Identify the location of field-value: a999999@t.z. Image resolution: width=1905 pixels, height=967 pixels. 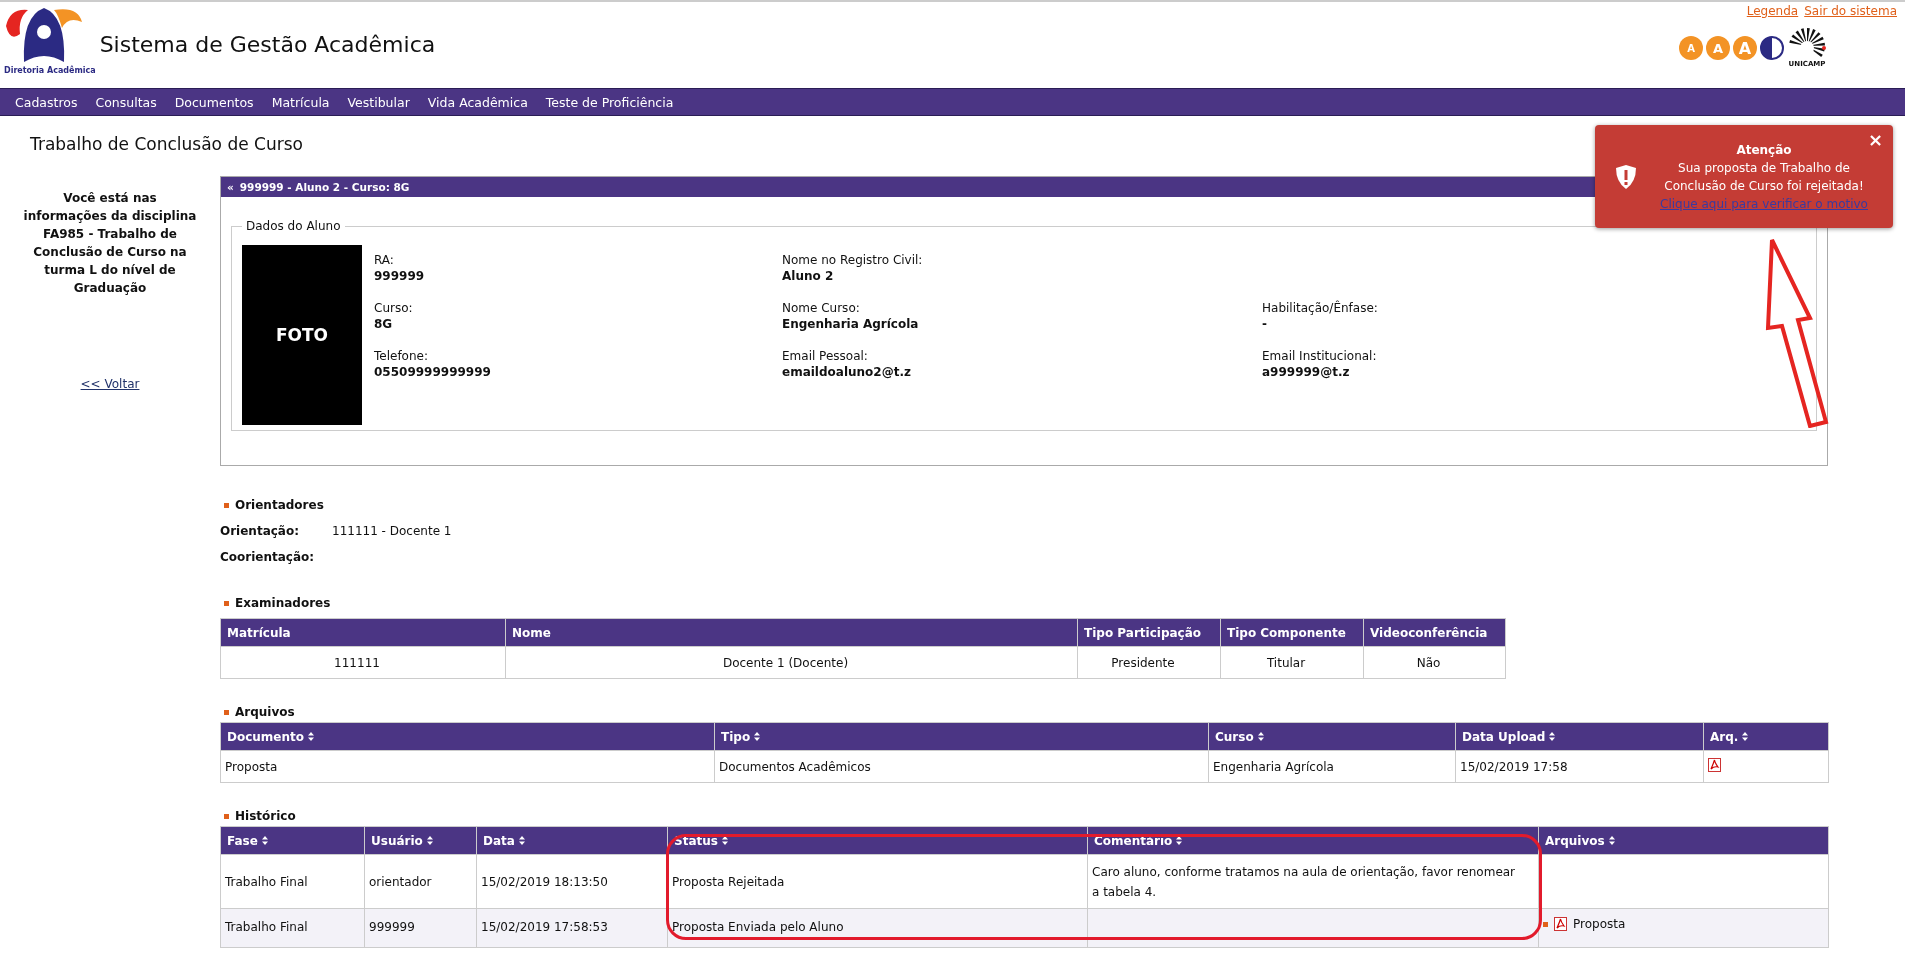
(1306, 372).